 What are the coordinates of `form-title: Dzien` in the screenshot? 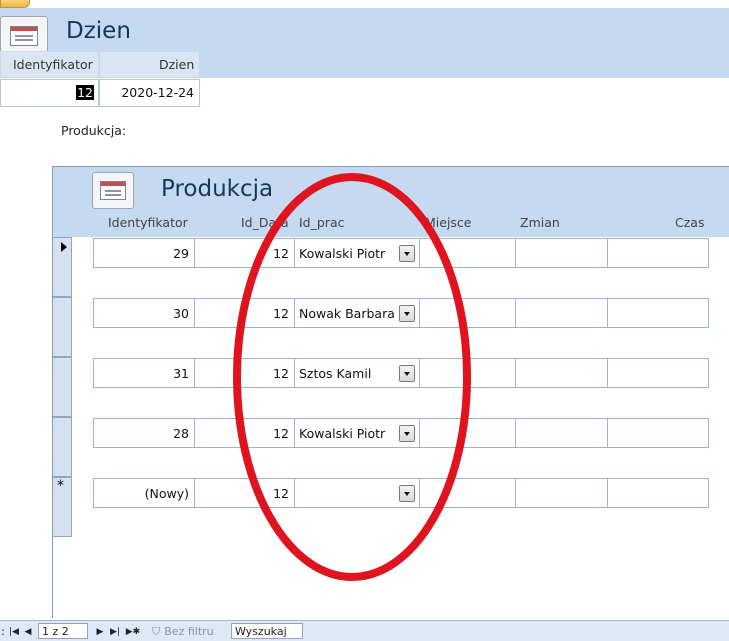 It's located at (98, 31).